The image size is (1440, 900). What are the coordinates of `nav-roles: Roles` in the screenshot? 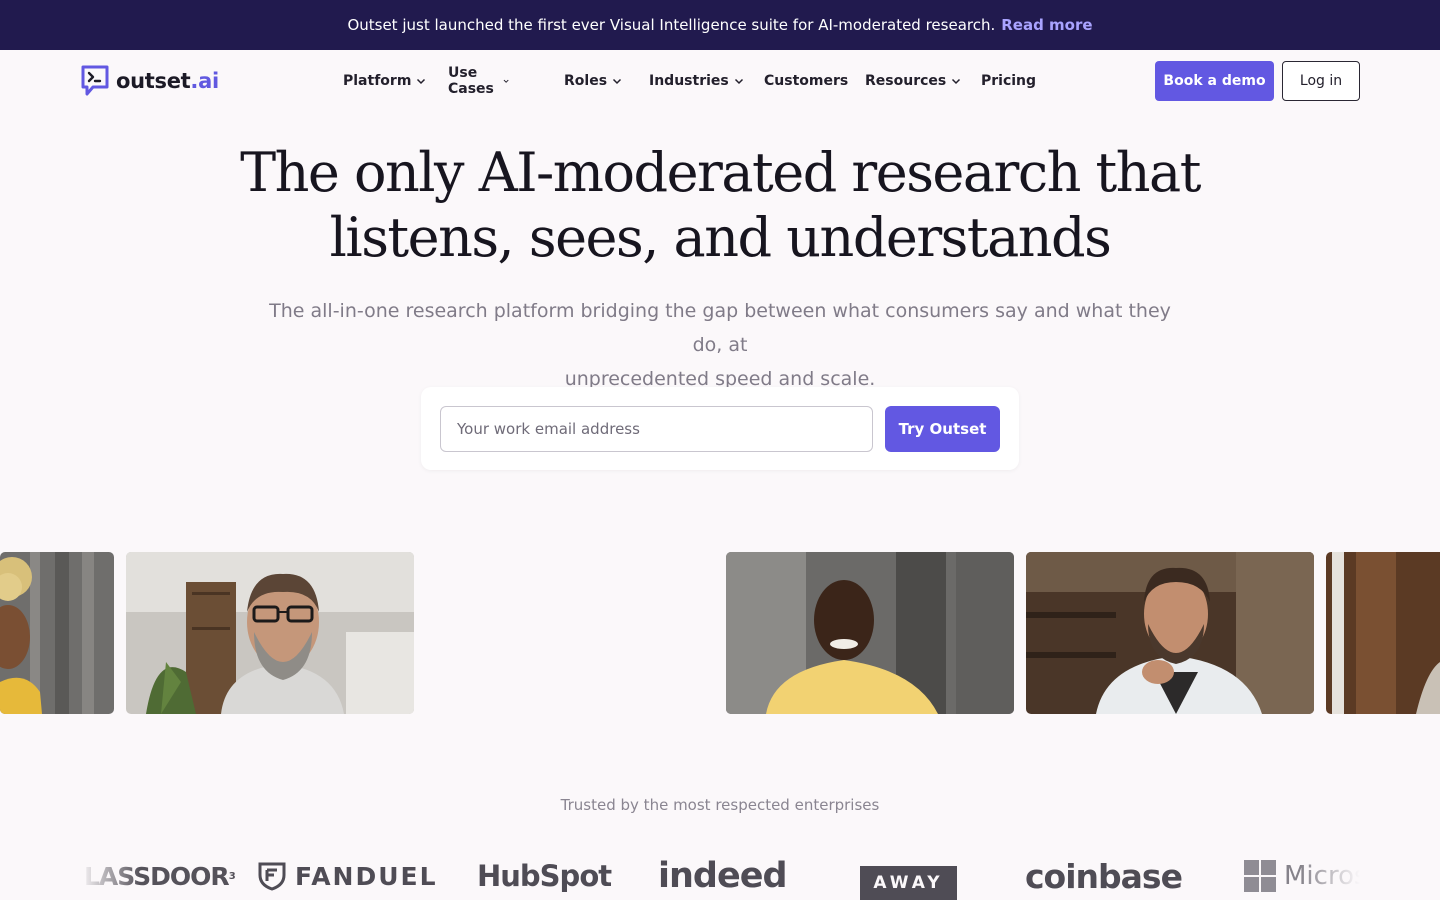 It's located at (593, 81).